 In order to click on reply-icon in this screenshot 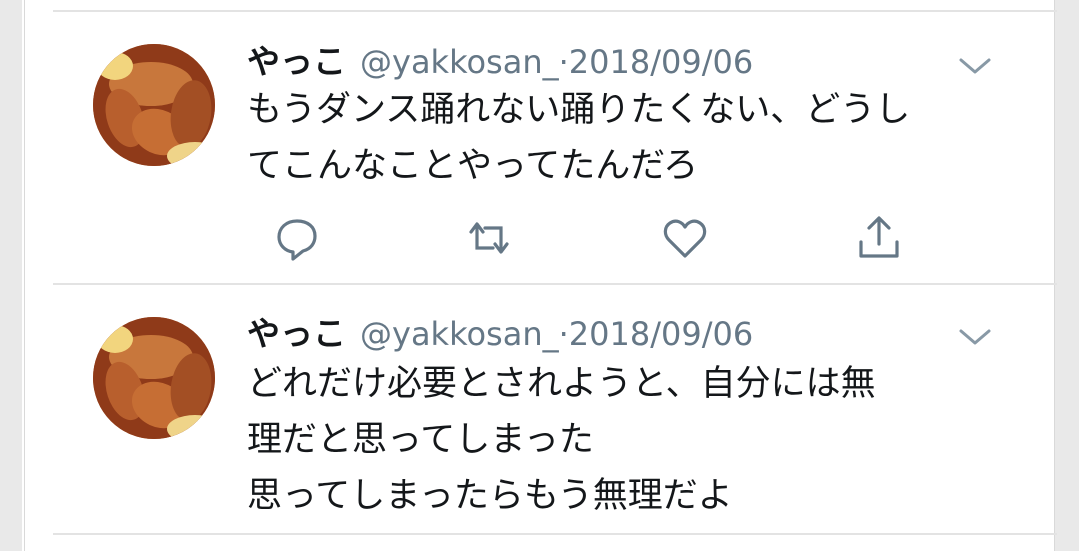, I will do `click(297, 238)`.